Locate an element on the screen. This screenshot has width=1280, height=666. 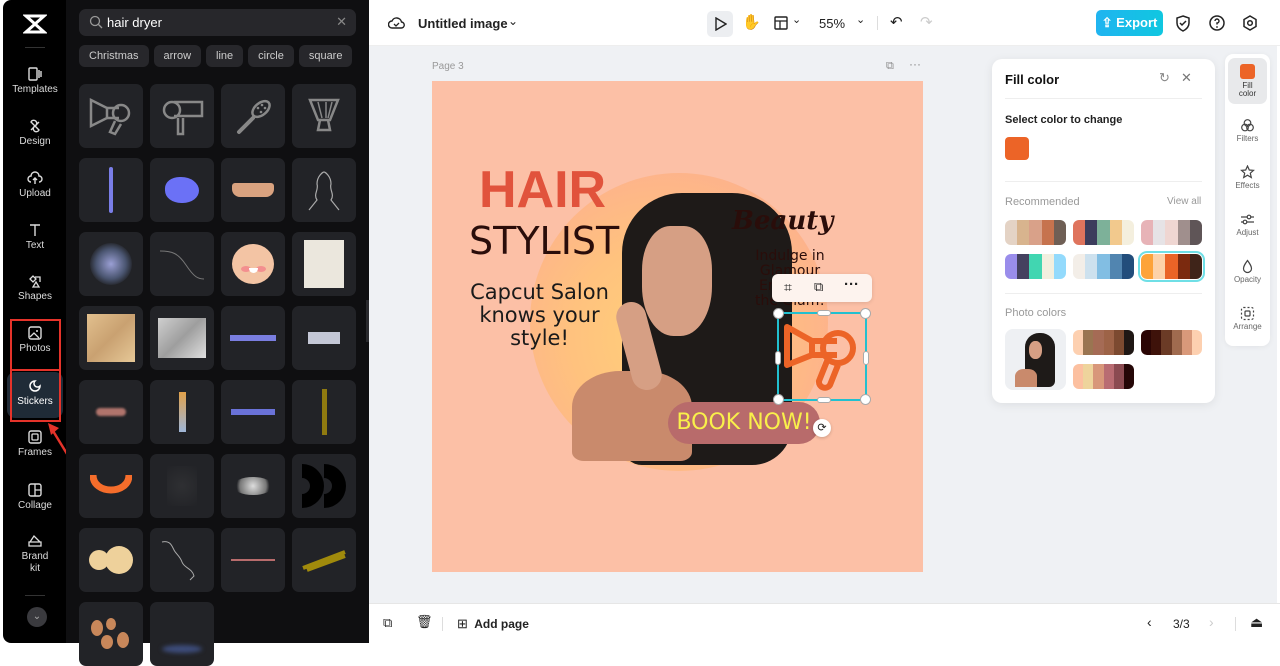
view-all-link: View all is located at coordinates (1184, 201).